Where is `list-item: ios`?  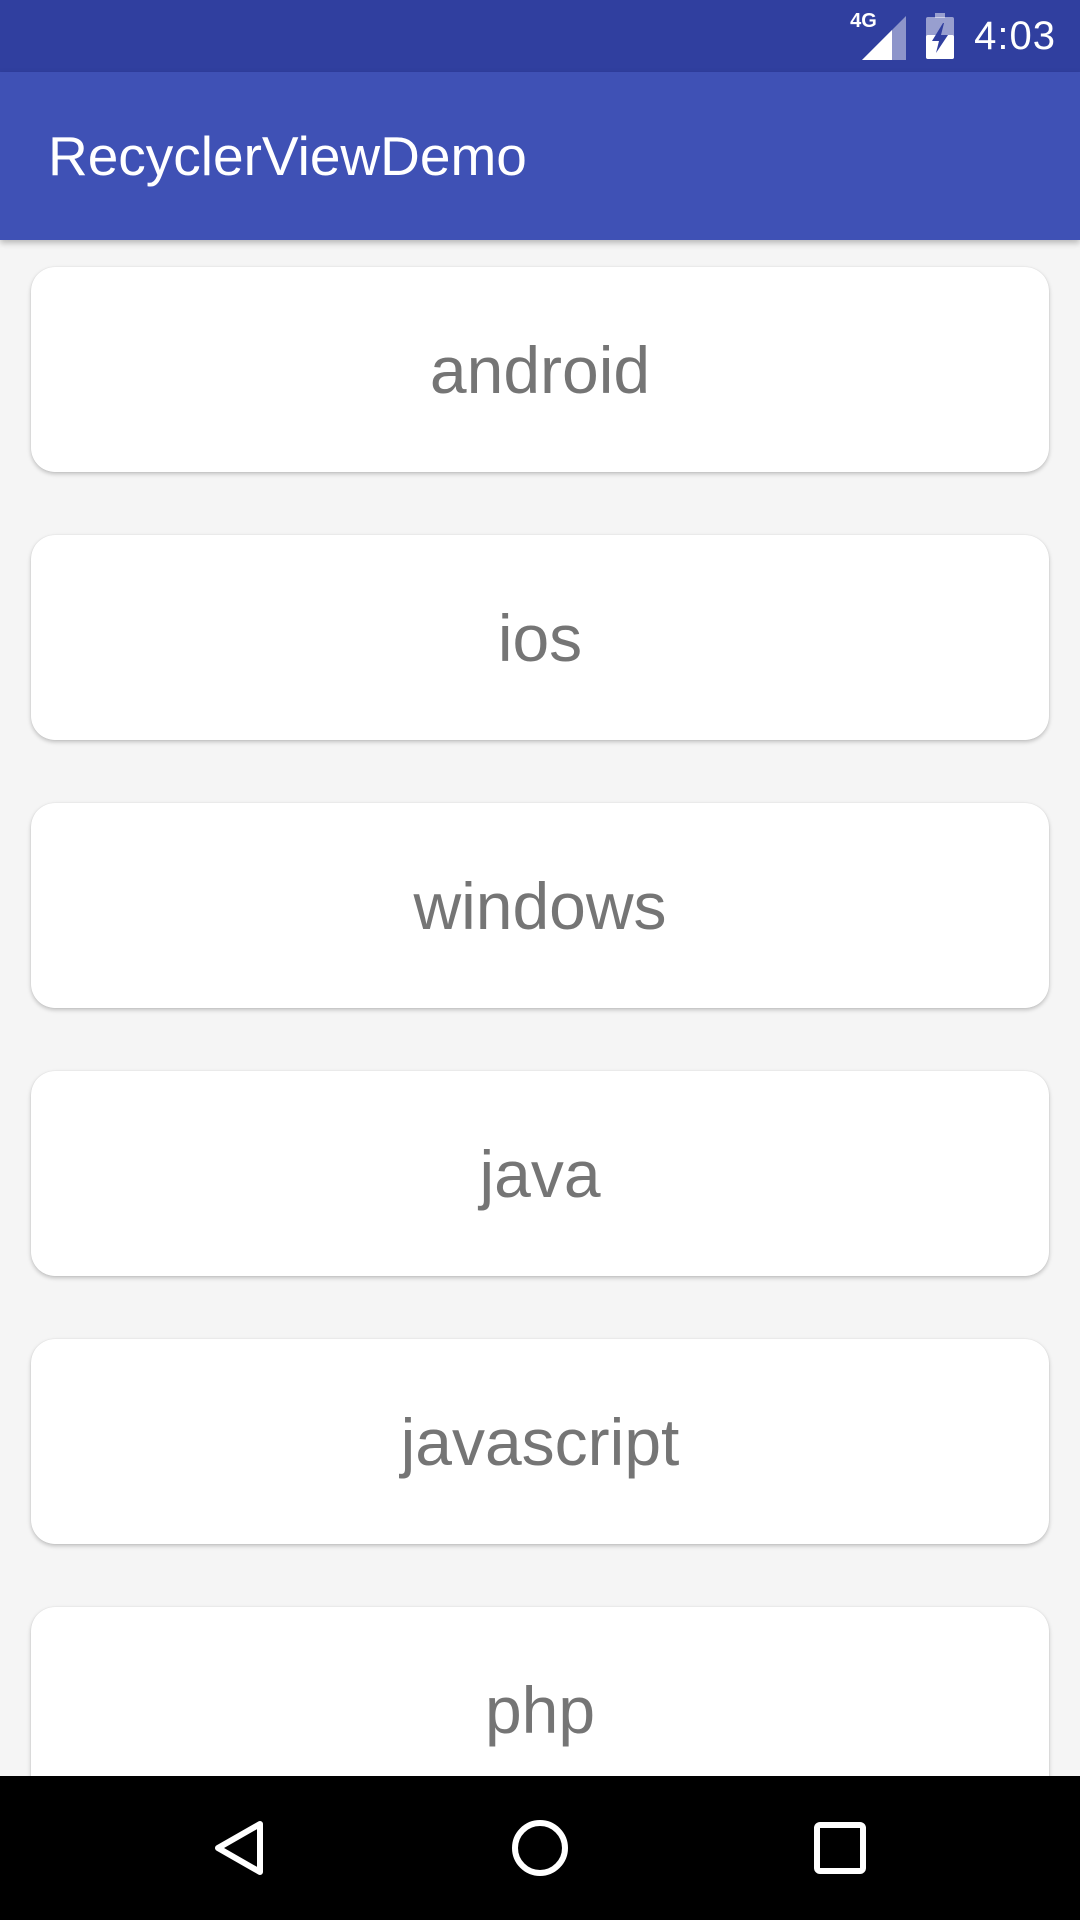 list-item: ios is located at coordinates (540, 637).